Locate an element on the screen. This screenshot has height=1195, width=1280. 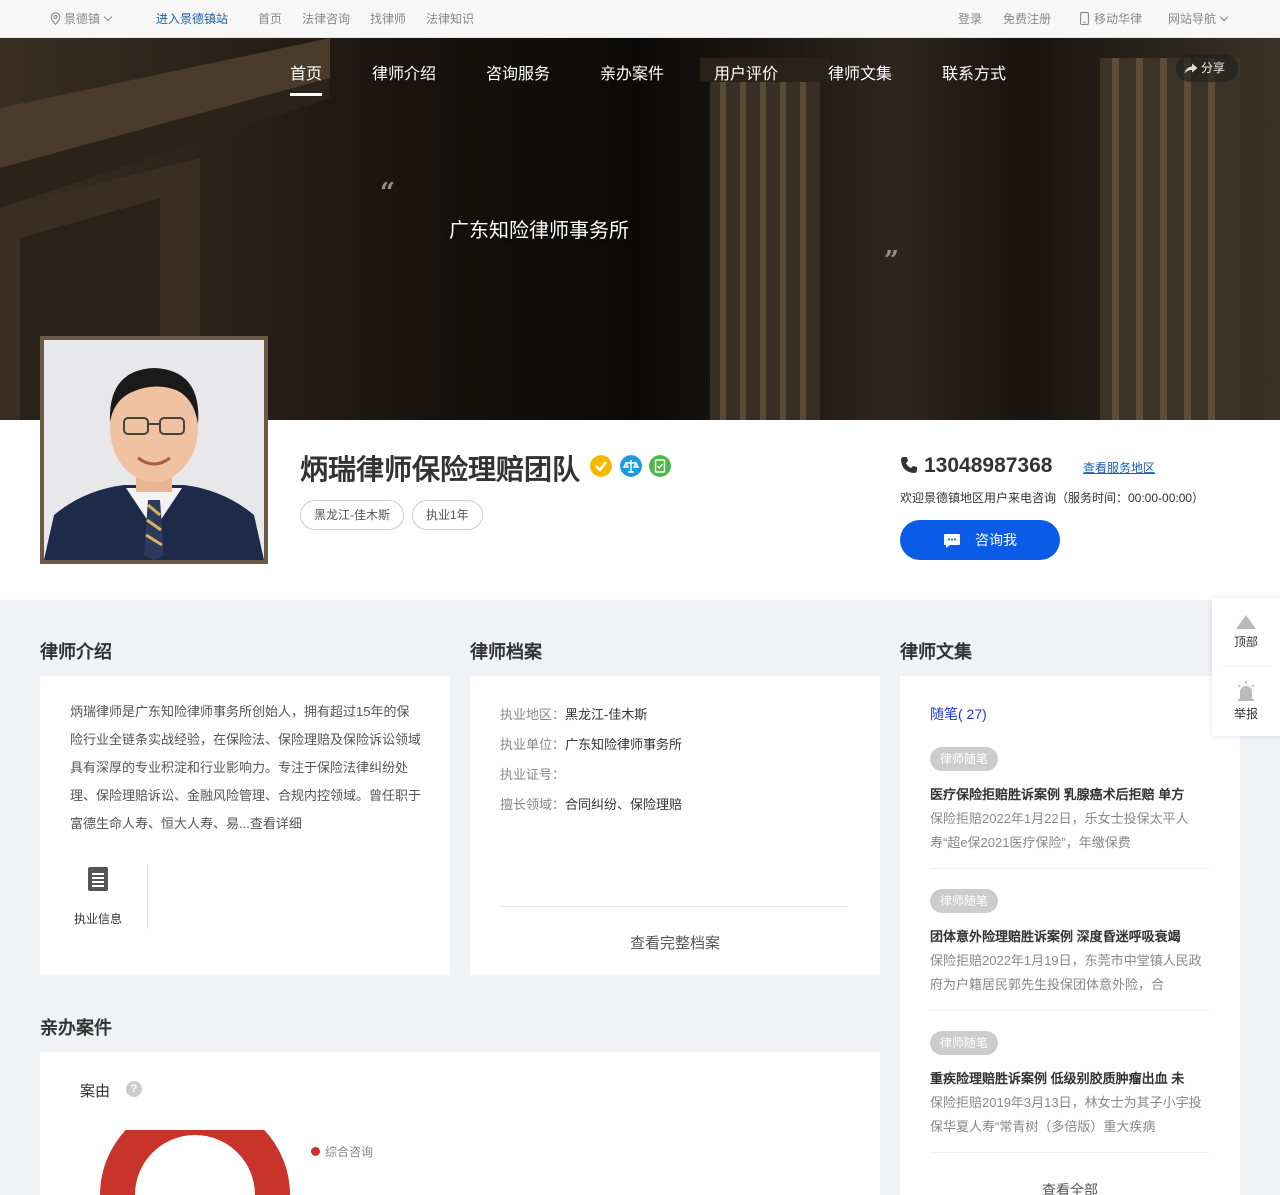
open-quote-icon: “ is located at coordinates (387, 193).